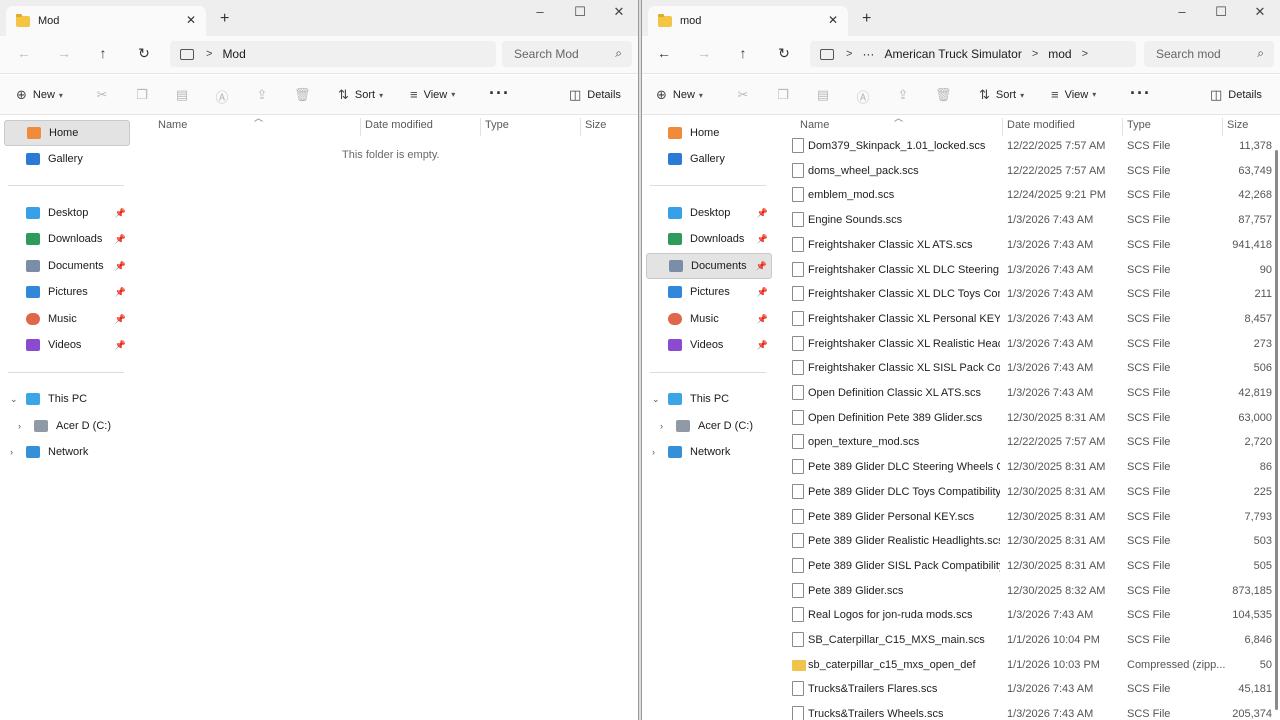 The image size is (1280, 720). I want to click on vertical-scrollbar, so click(1276, 430).